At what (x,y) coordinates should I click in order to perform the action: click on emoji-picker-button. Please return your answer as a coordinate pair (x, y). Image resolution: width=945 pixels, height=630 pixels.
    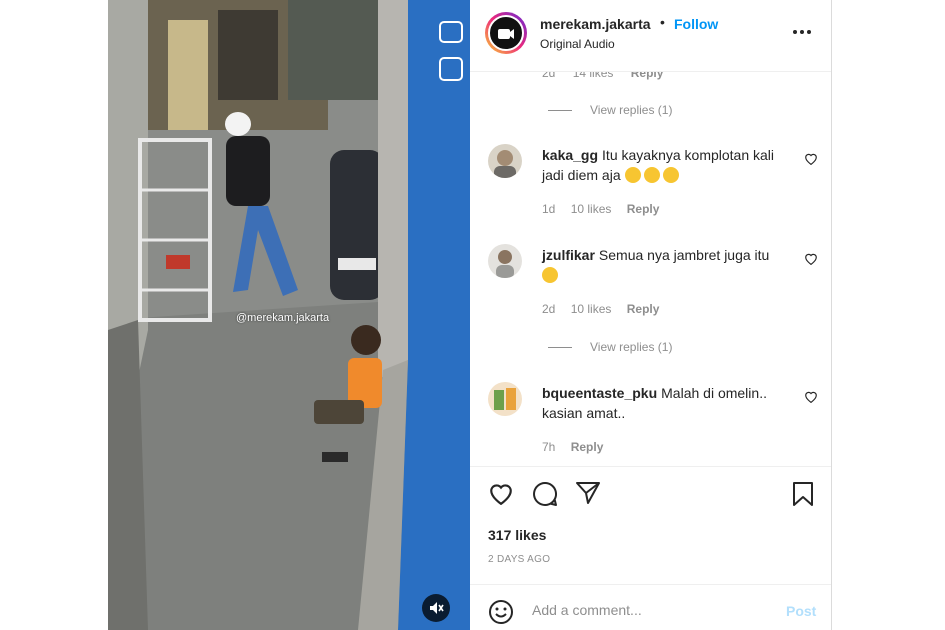
    Looking at the image, I should click on (501, 614).